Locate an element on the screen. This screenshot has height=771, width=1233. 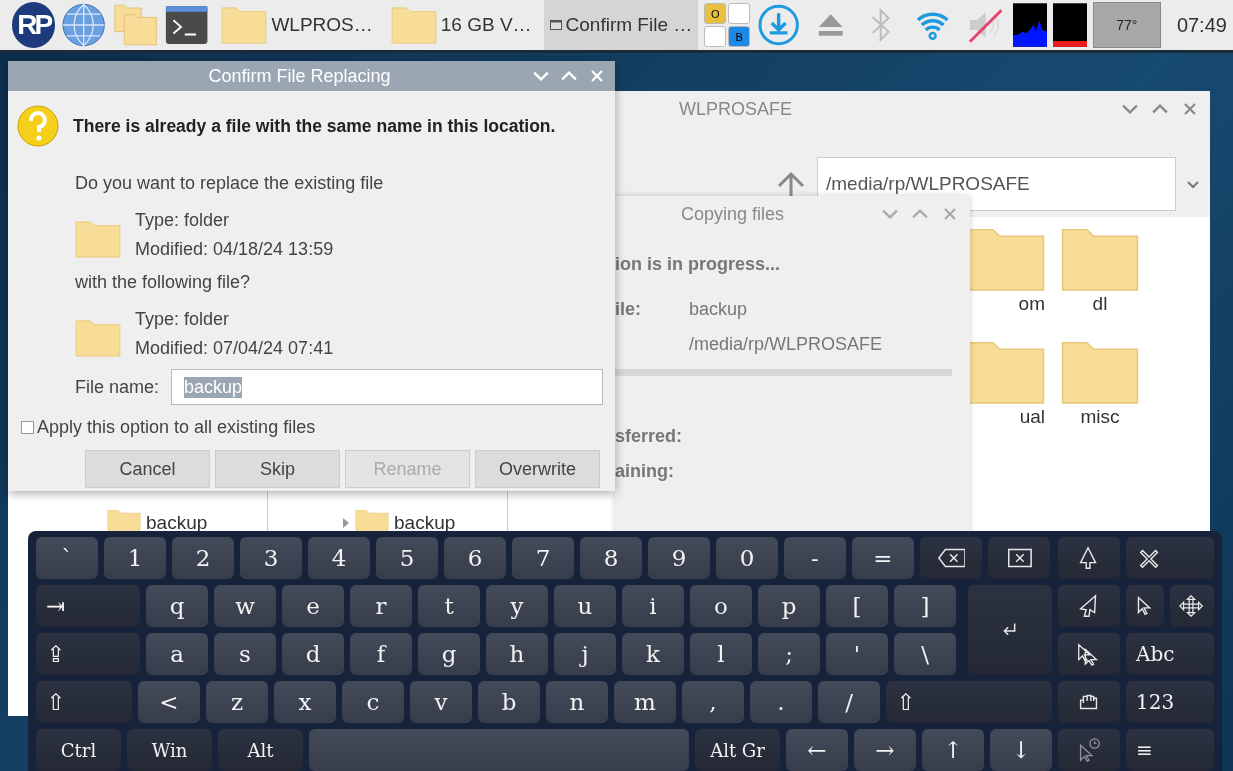
folder-item: om is located at coordinates (990, 281).